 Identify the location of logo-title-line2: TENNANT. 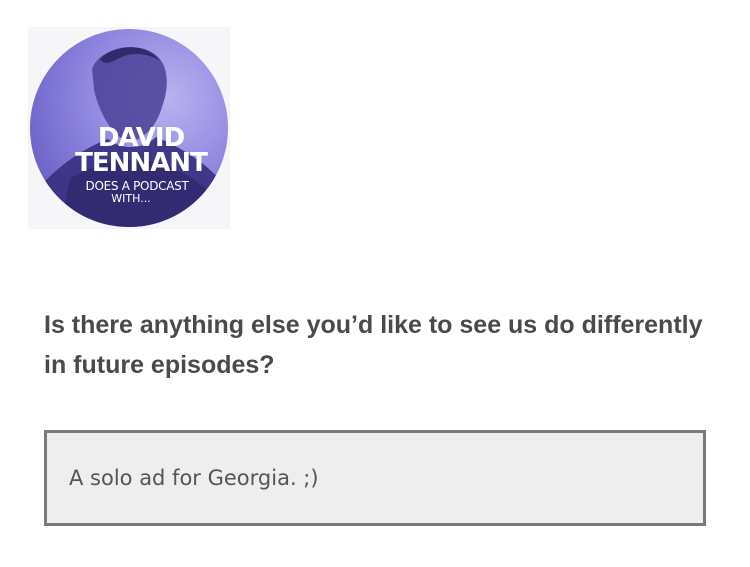
(141, 163).